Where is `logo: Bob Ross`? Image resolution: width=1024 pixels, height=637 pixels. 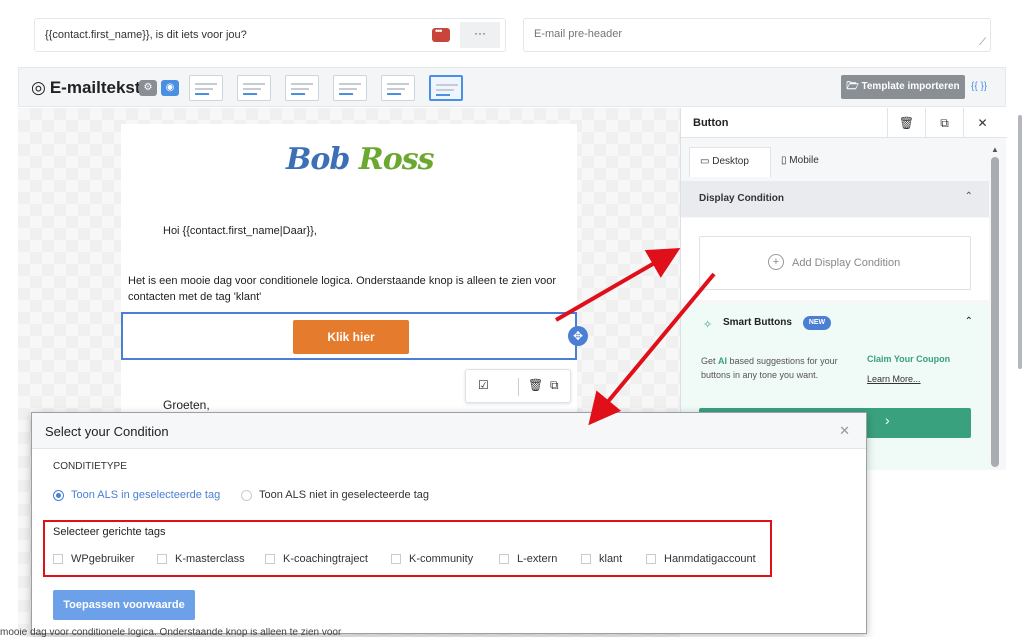 logo: Bob Ross is located at coordinates (360, 159).